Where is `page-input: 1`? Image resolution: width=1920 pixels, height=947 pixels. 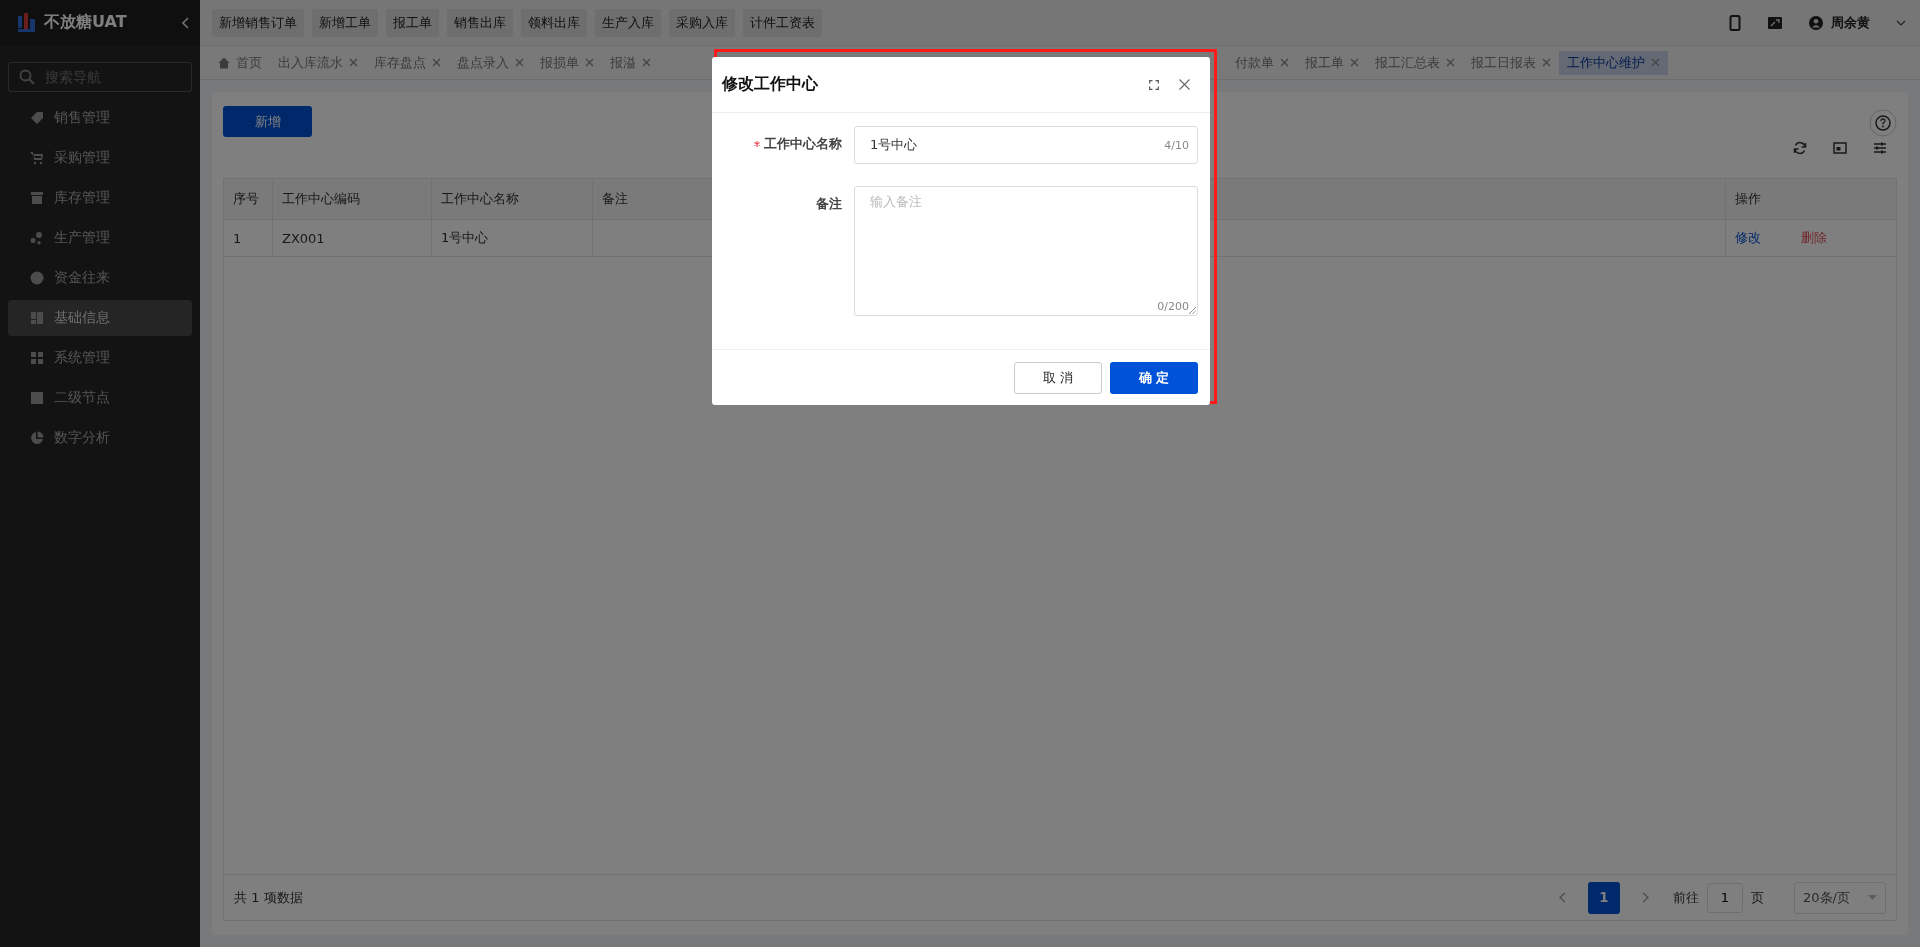 page-input: 1 is located at coordinates (1725, 897).